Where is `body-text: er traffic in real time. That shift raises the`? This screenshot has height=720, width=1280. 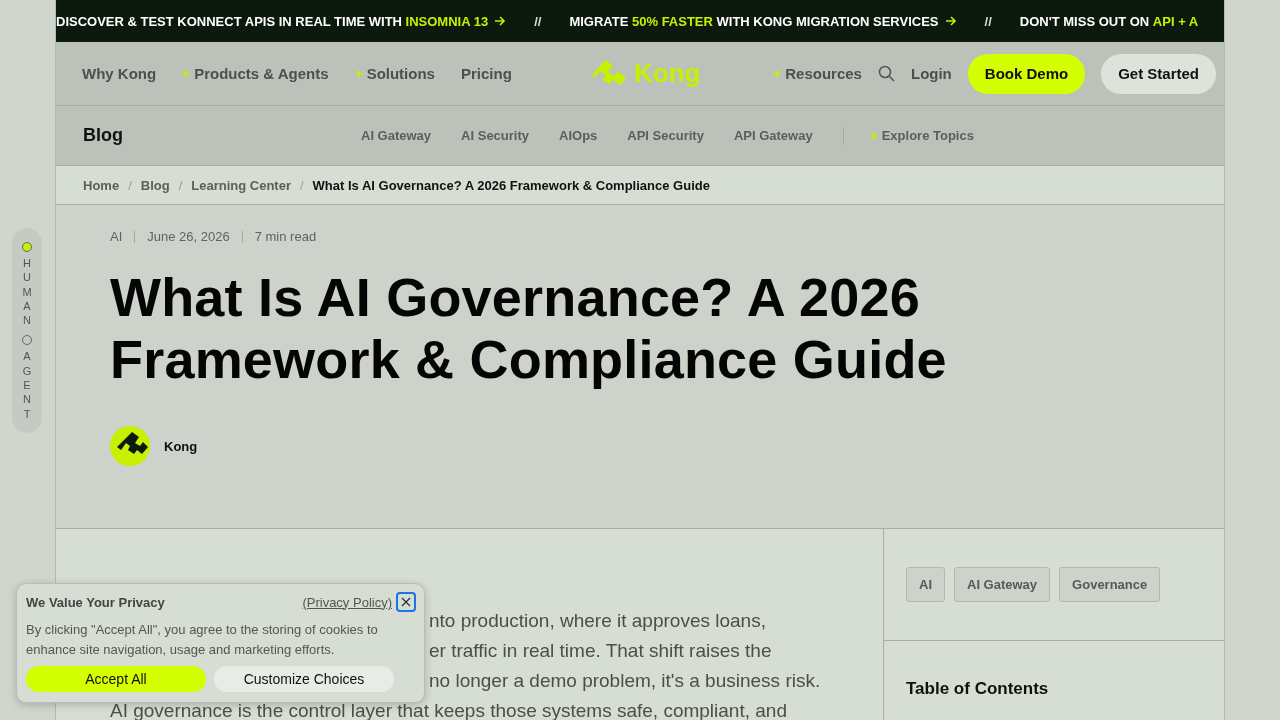 body-text: er traffic in real time. That shift raises the is located at coordinates (600, 651).